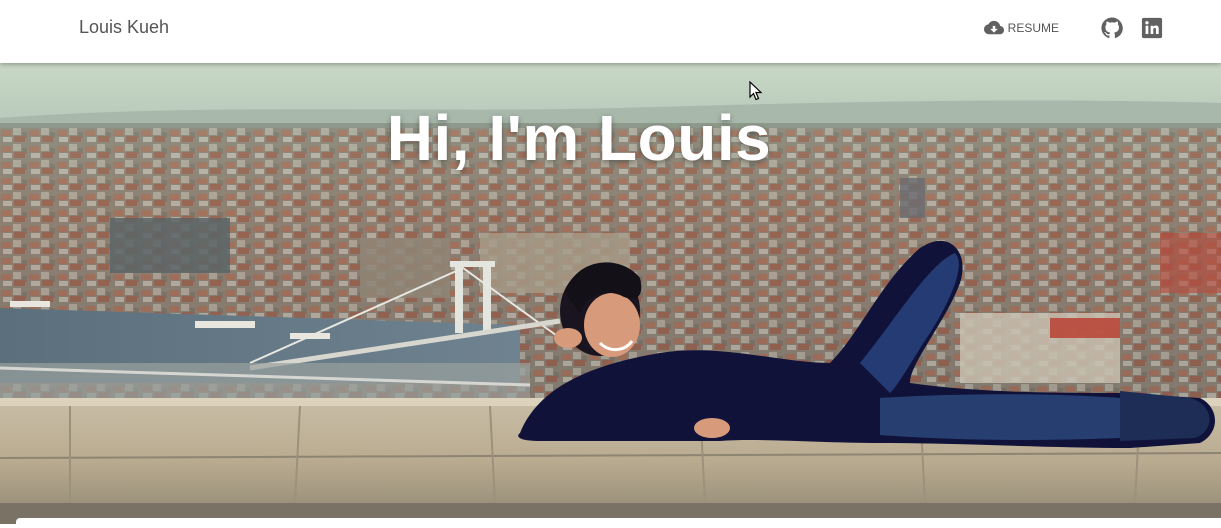 The width and height of the screenshot is (1221, 528). I want to click on hero-title: Hi, I'm Louis, so click(579, 138).